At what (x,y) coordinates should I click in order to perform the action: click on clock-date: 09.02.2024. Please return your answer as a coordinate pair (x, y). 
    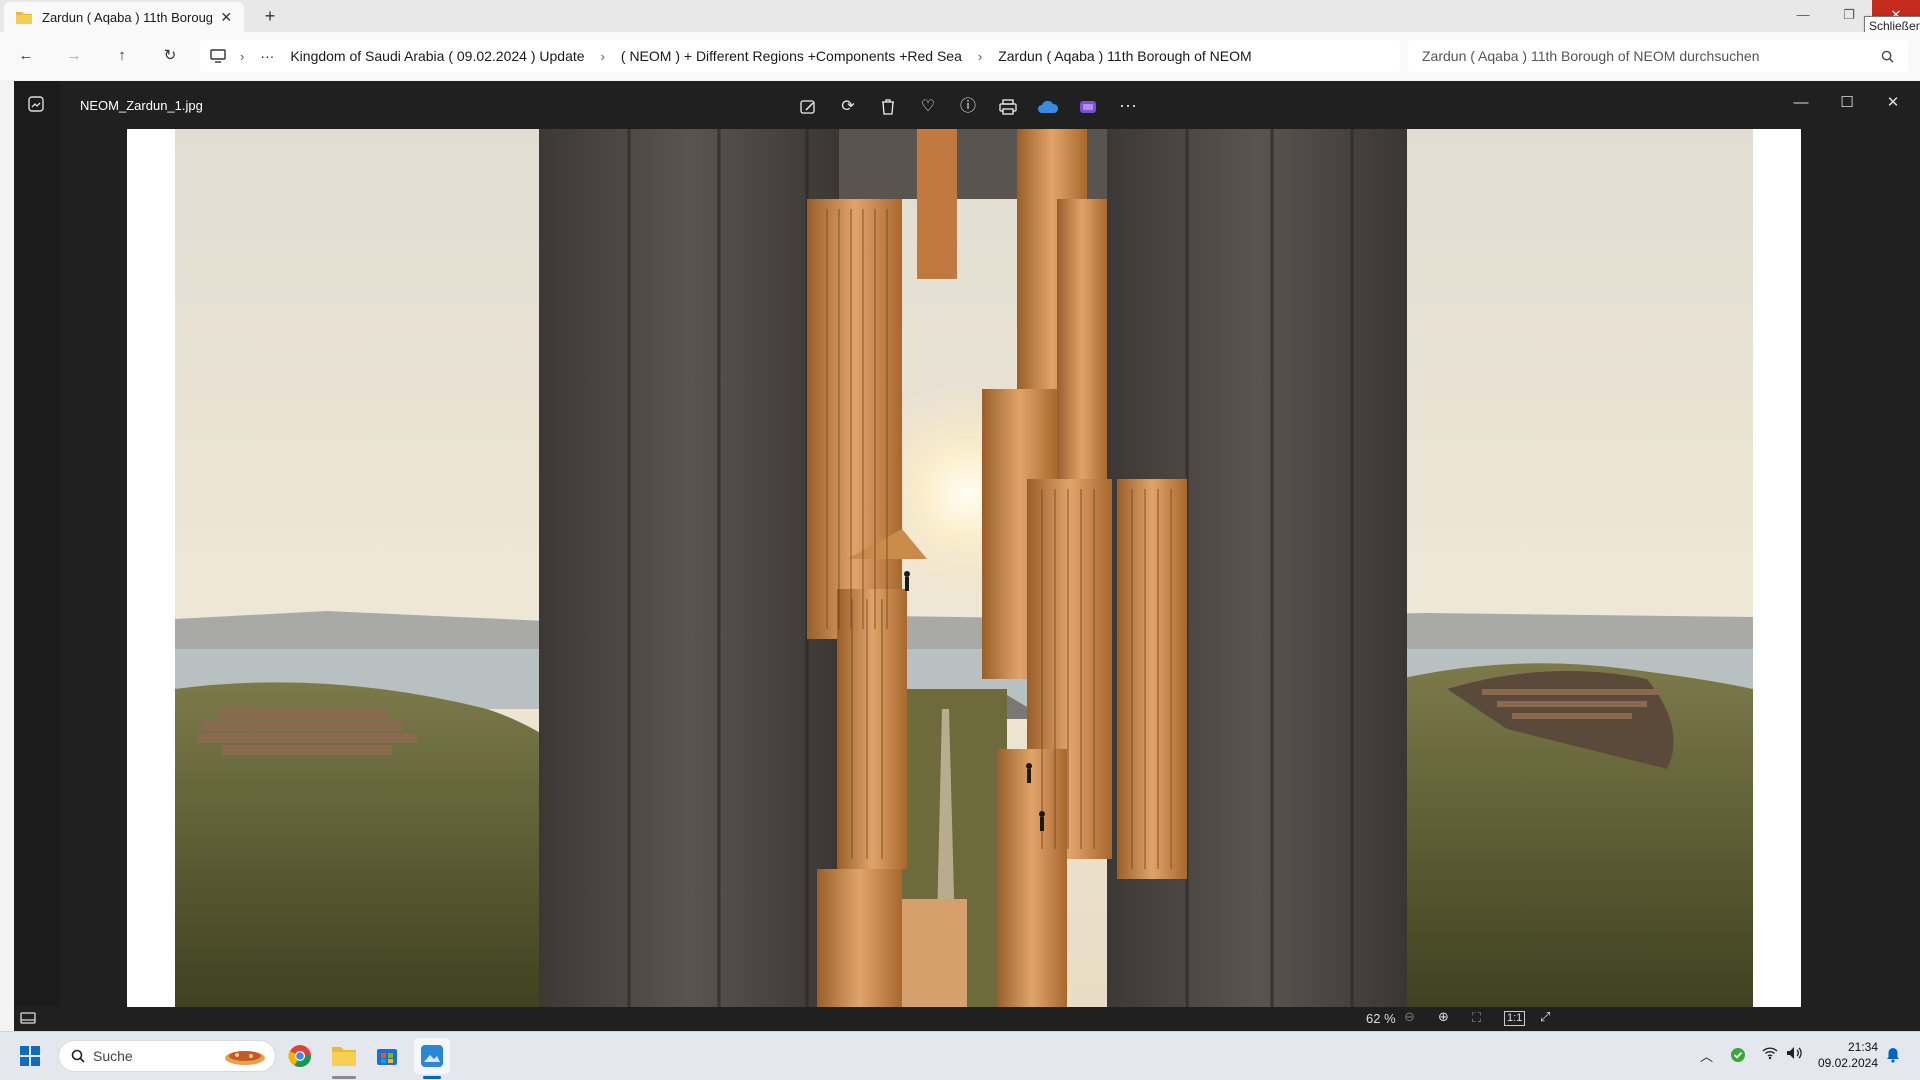
    Looking at the image, I should click on (1847, 1063).